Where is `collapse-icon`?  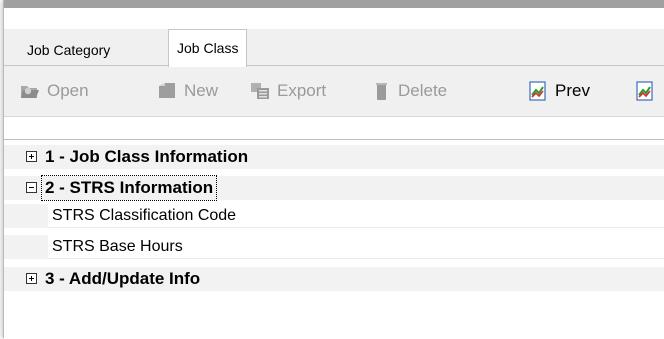
collapse-icon is located at coordinates (31, 187).